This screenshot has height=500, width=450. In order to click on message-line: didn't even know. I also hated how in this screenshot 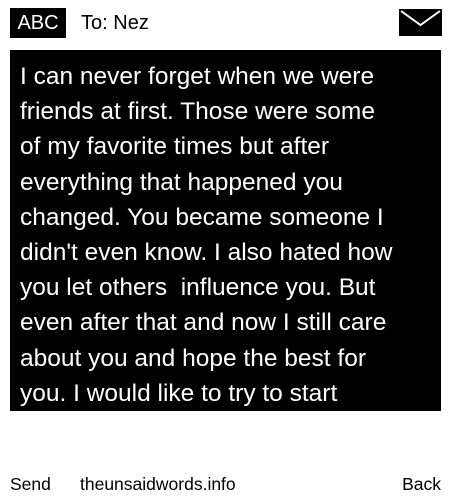, I will do `click(206, 253)`.